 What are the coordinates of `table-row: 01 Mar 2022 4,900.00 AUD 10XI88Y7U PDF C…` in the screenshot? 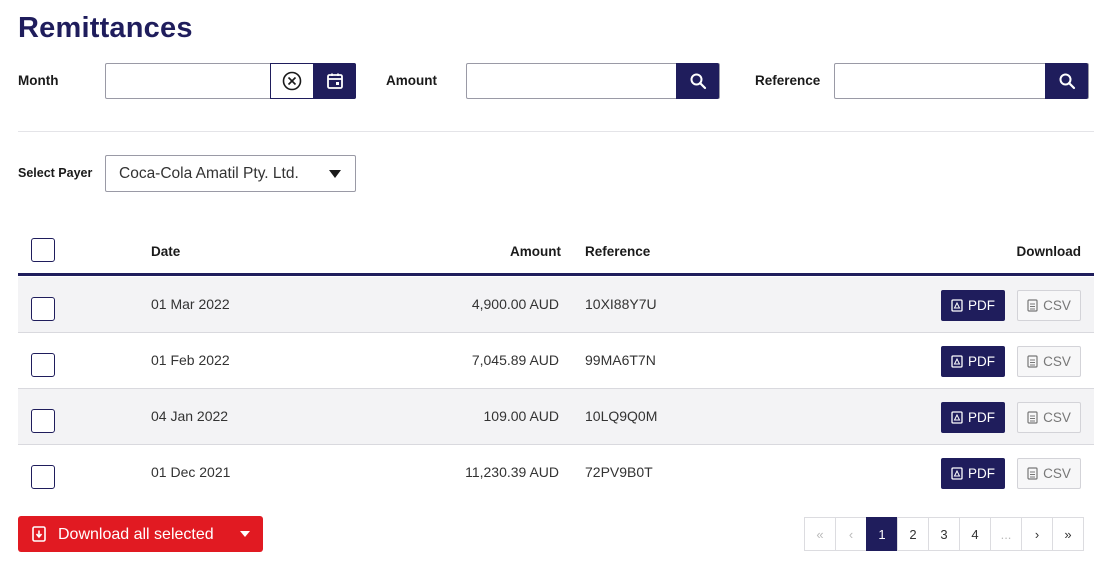 It's located at (556, 305).